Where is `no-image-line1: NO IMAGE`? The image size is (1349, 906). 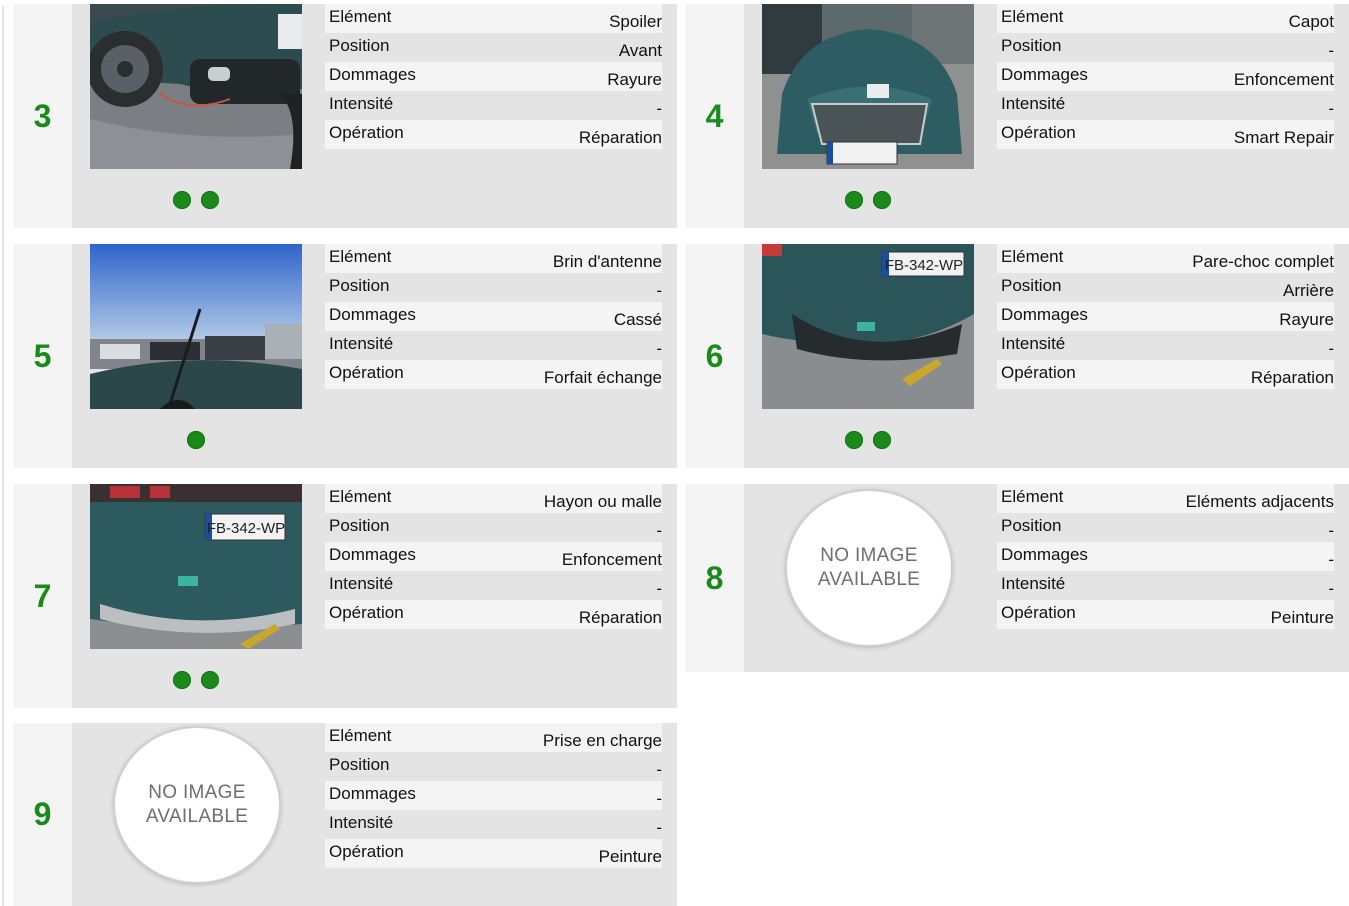 no-image-line1: NO IMAGE is located at coordinates (869, 555).